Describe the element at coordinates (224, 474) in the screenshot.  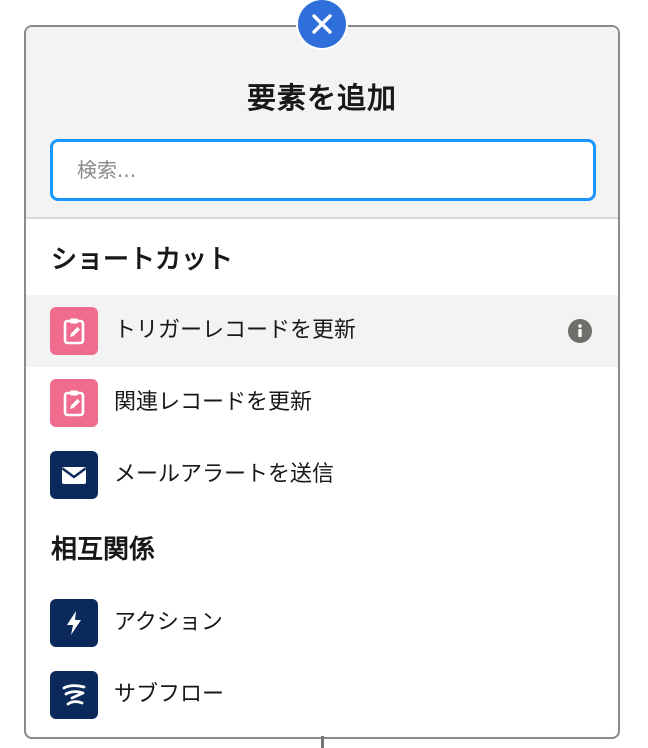
I see `list-item-label: メールアラートを送信` at that location.